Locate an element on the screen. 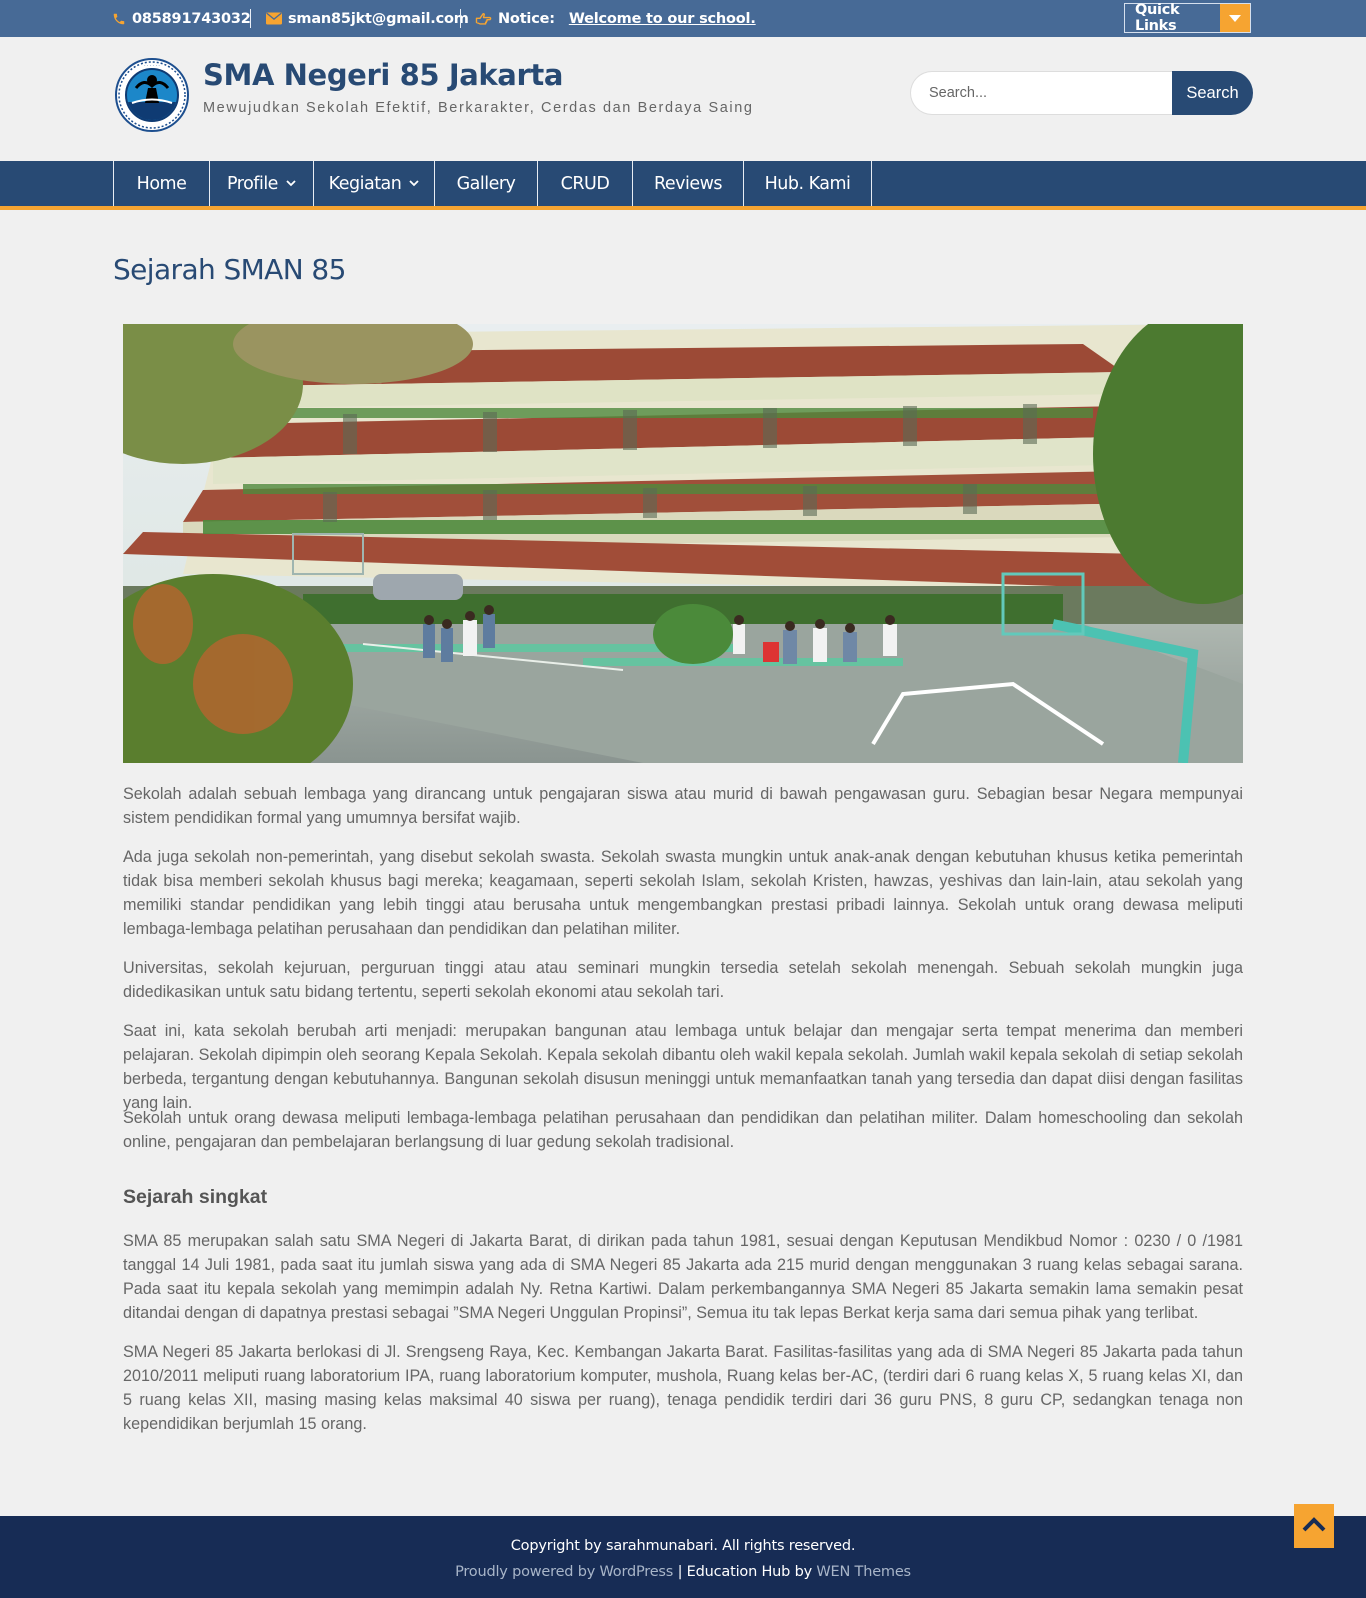 The width and height of the screenshot is (1366, 1598). phone-contact: 085891743032 is located at coordinates (181, 18).